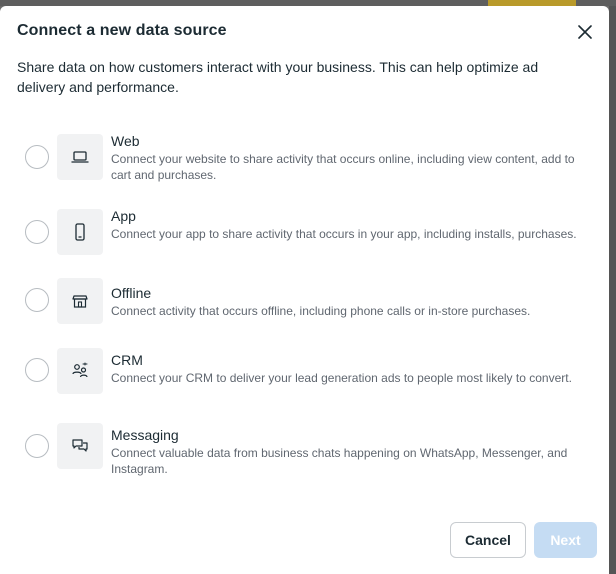 This screenshot has height=574, width=616. I want to click on close-icon, so click(585, 32).